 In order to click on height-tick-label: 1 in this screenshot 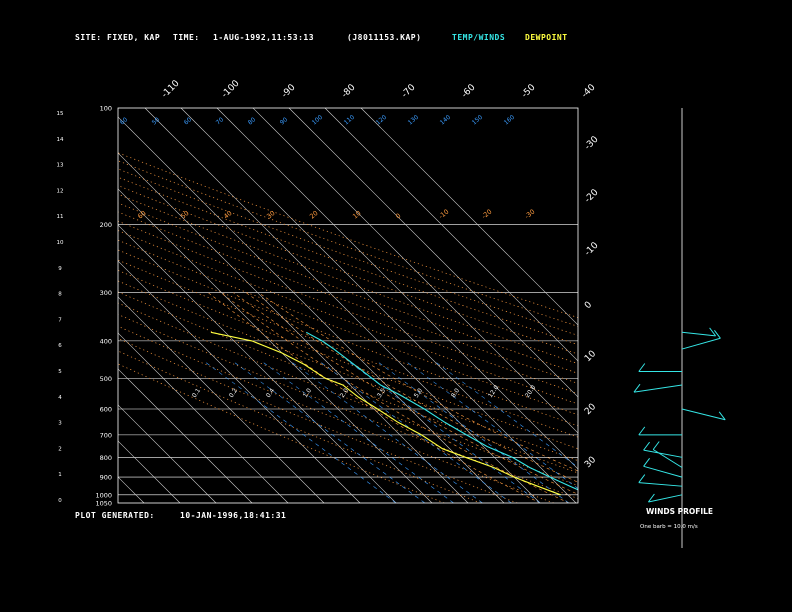, I will do `click(60, 475)`.